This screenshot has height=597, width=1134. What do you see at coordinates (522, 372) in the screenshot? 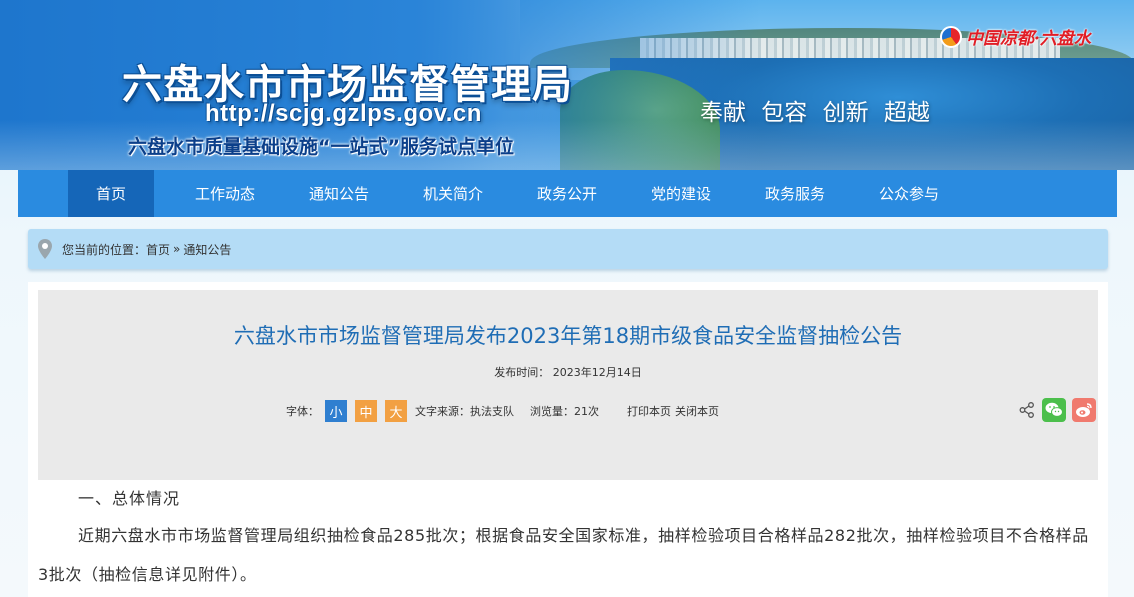
I see `publish-label: 发布时间：` at bounding box center [522, 372].